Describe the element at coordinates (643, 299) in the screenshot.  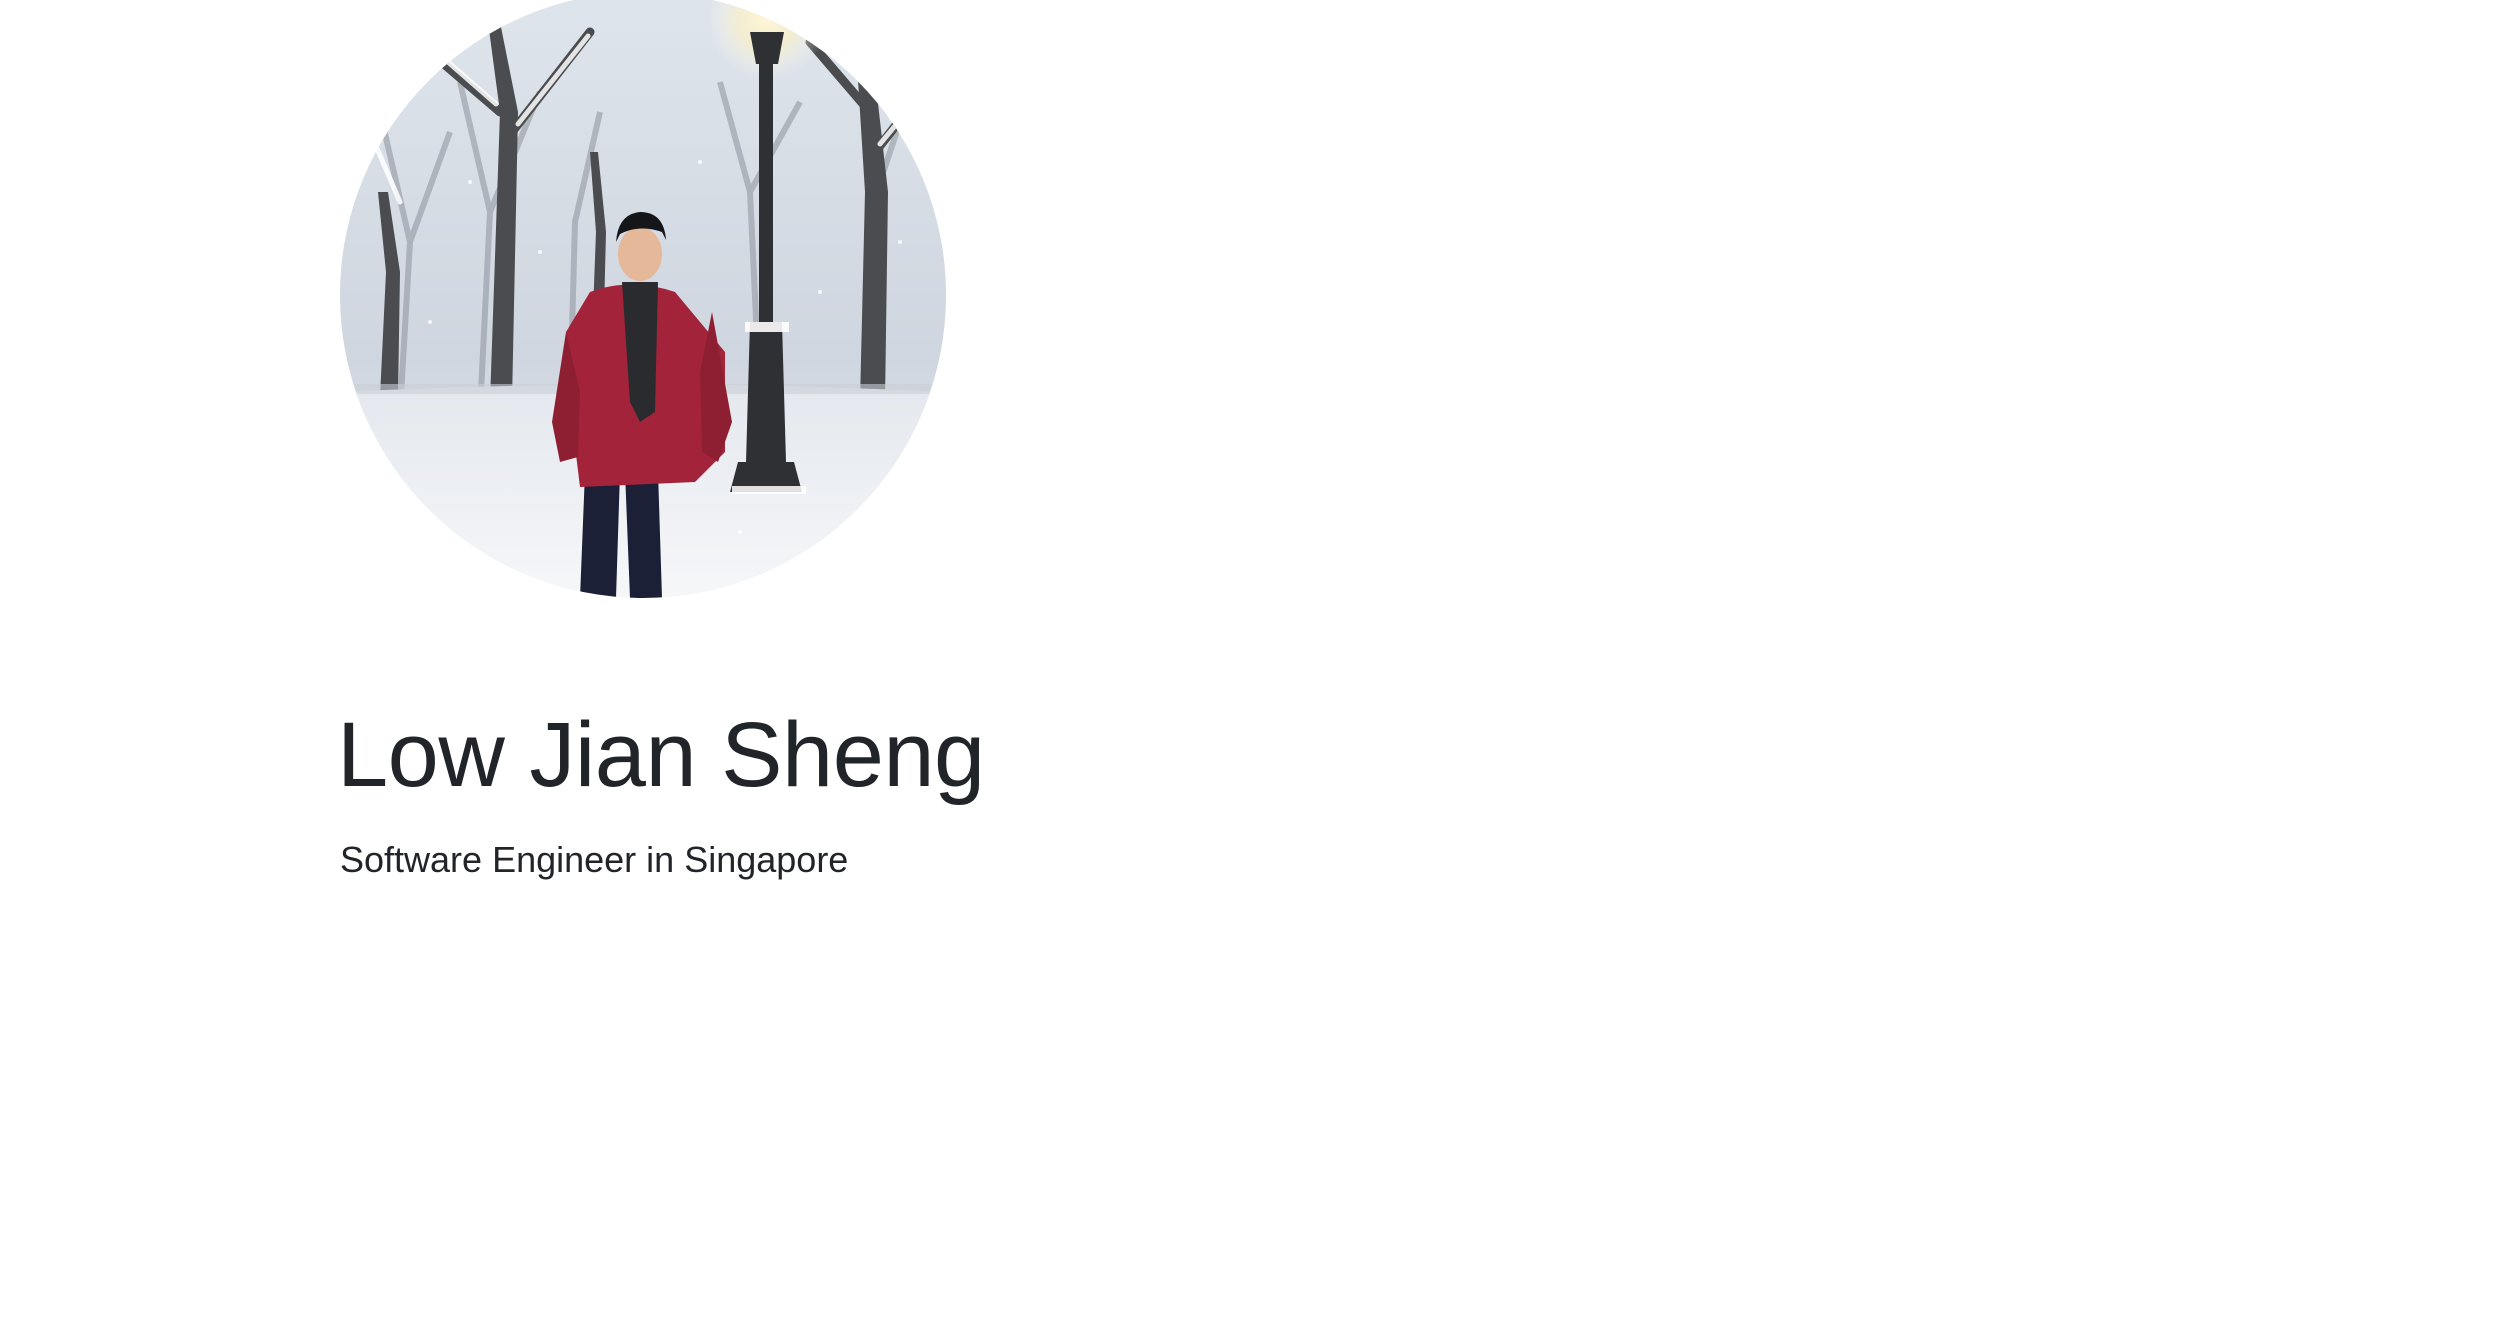
I see `profile-avatar` at that location.